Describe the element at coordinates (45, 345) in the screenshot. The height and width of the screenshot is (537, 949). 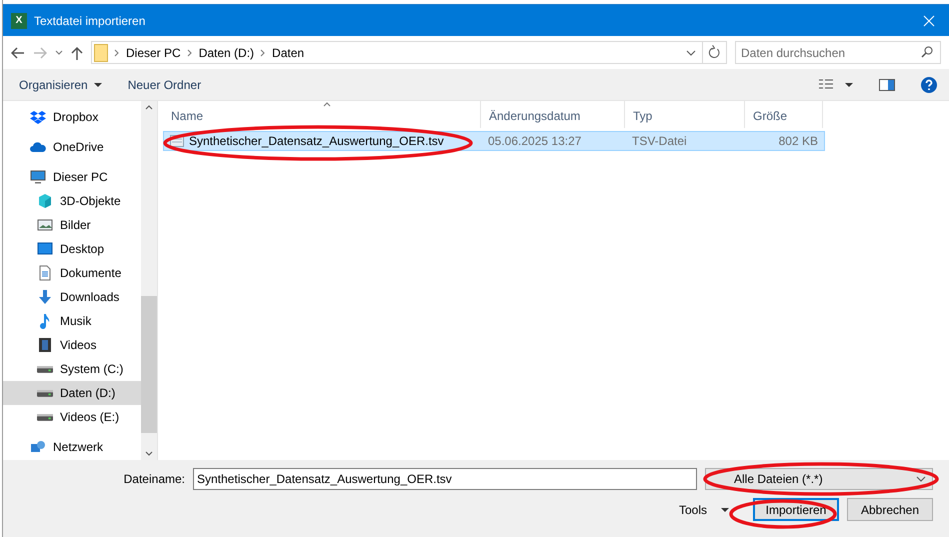
I see `film-icon` at that location.